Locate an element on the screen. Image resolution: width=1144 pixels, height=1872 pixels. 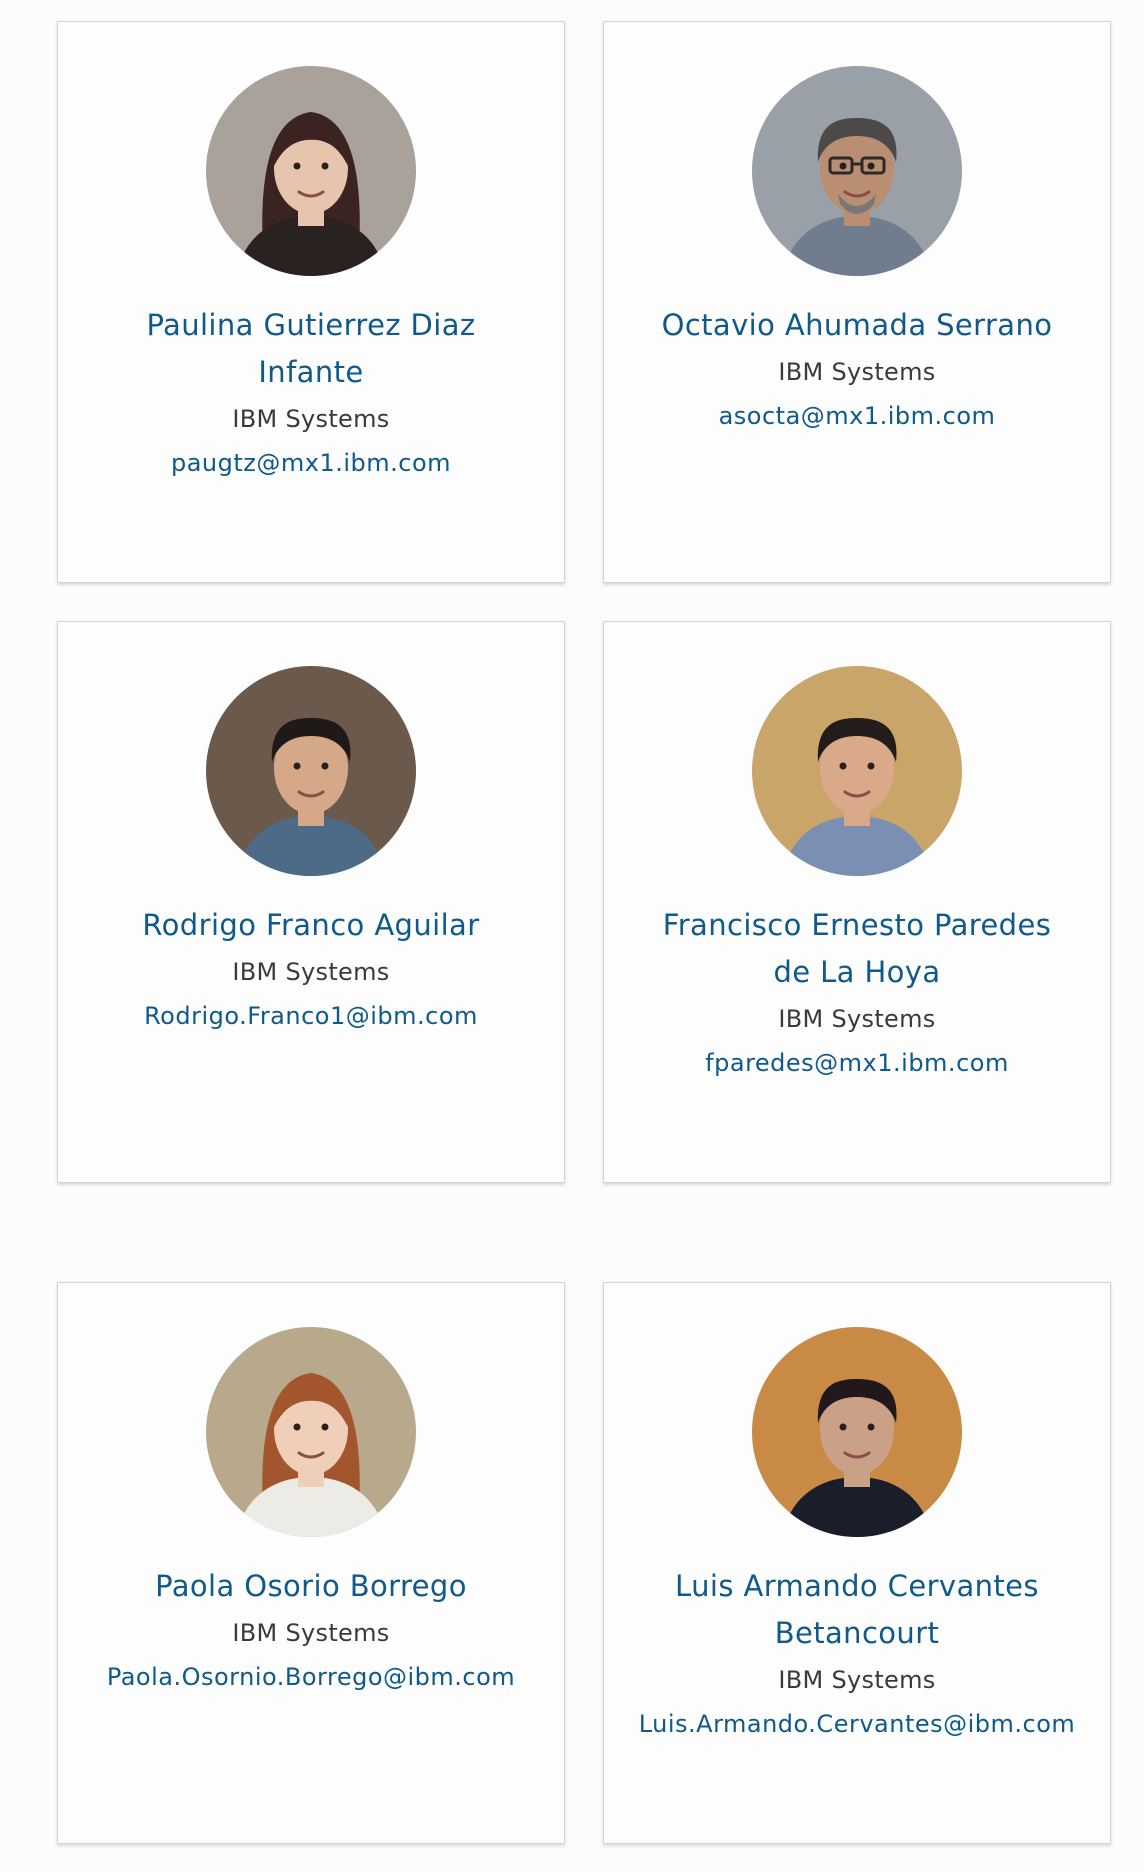
person-name: Paulina Gutierrez Diaz Infante is located at coordinates (311, 348).